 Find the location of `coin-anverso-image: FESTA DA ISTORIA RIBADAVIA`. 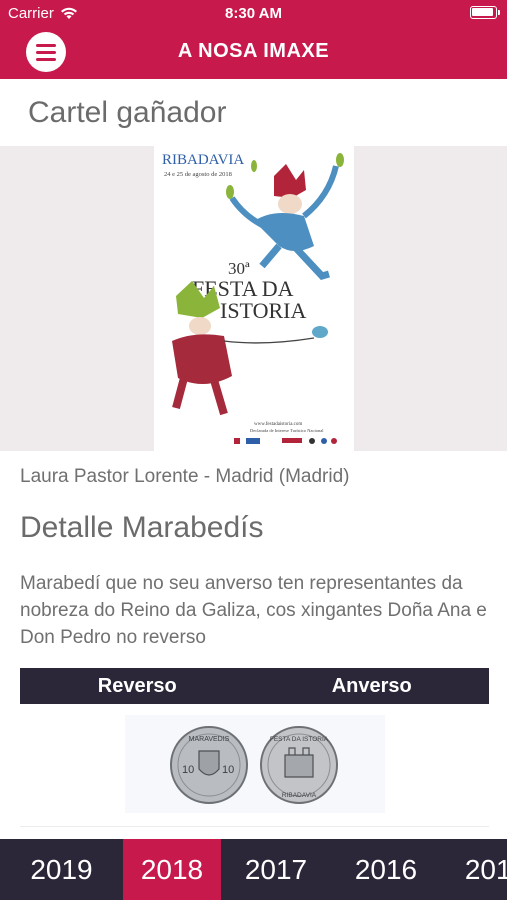

coin-anverso-image: FESTA DA ISTORIA RIBADAVIA is located at coordinates (299, 765).